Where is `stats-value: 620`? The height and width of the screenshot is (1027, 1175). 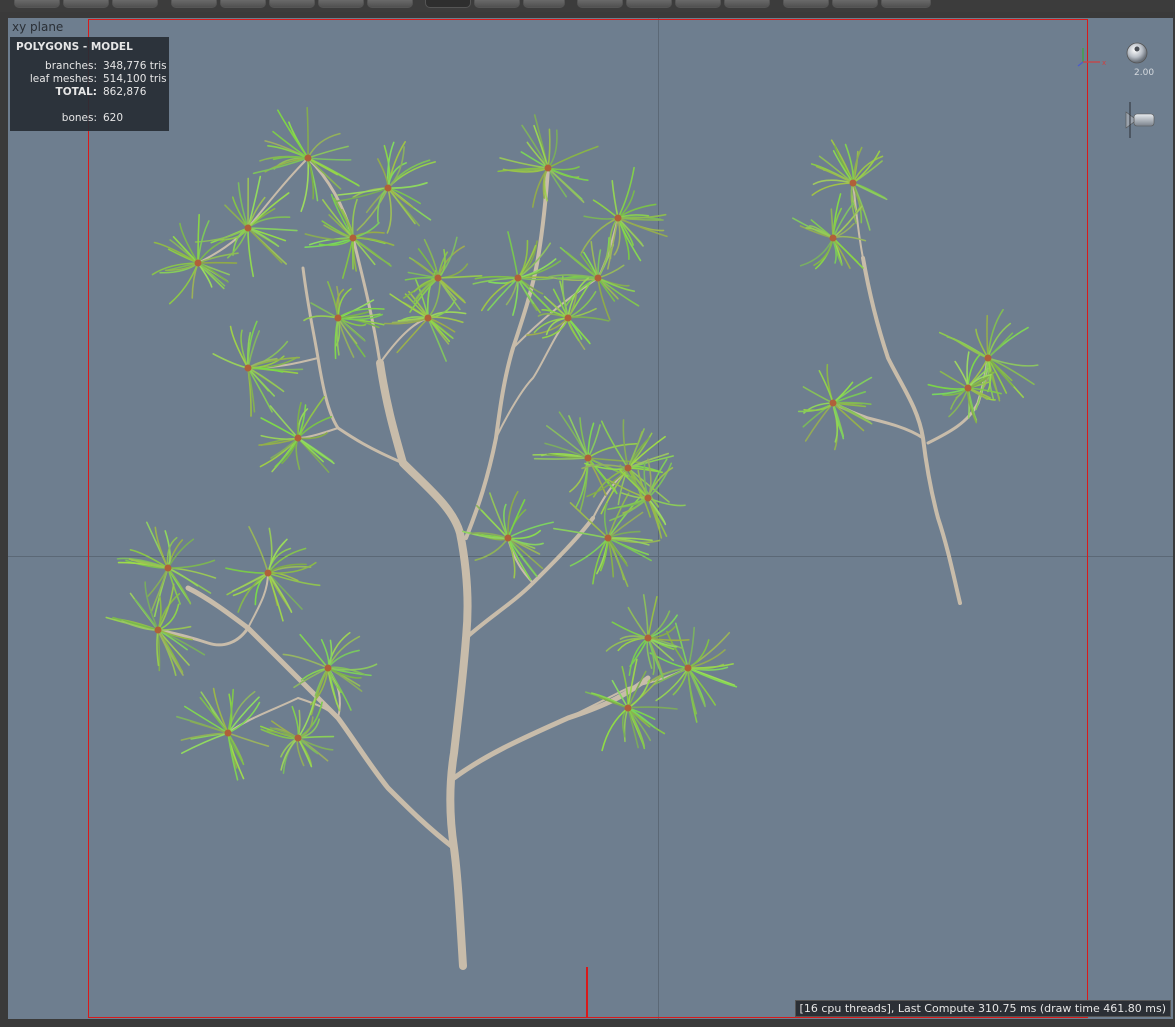 stats-value: 620 is located at coordinates (113, 118).